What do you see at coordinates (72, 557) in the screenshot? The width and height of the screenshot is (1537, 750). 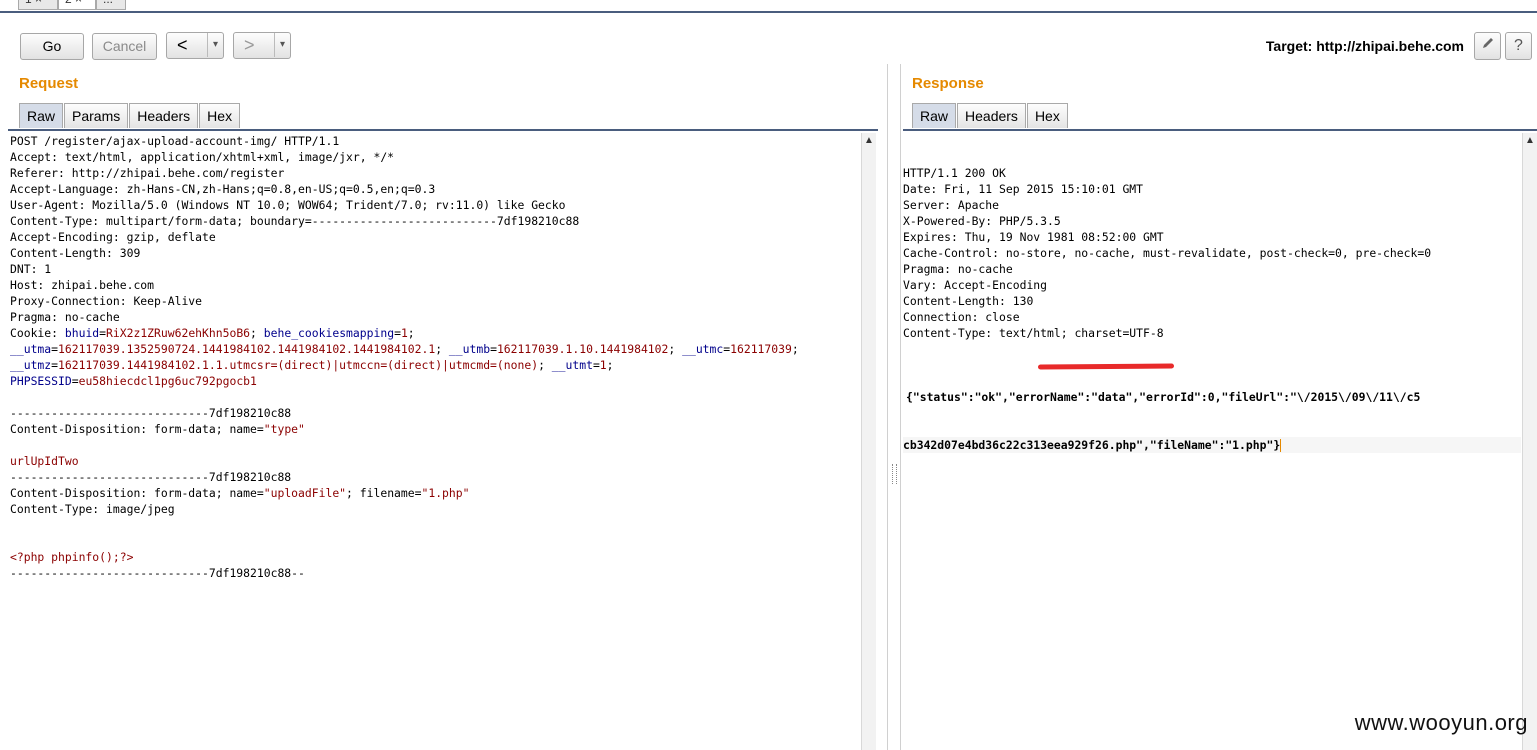 I see `request-token: <?php phpinfo();?>` at bounding box center [72, 557].